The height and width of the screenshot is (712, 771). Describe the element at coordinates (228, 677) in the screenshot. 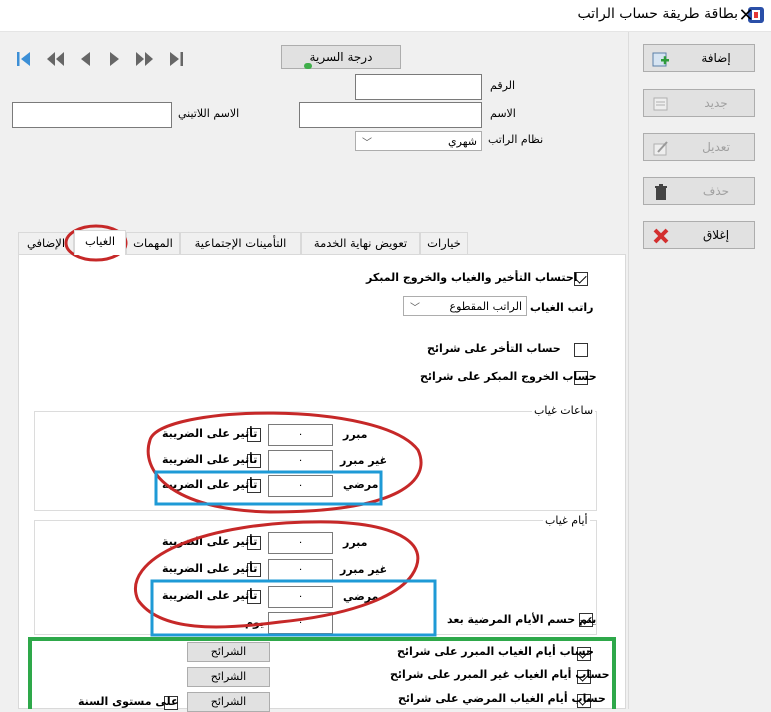

I see `tiers-unjustified-button: الشرائح` at that location.